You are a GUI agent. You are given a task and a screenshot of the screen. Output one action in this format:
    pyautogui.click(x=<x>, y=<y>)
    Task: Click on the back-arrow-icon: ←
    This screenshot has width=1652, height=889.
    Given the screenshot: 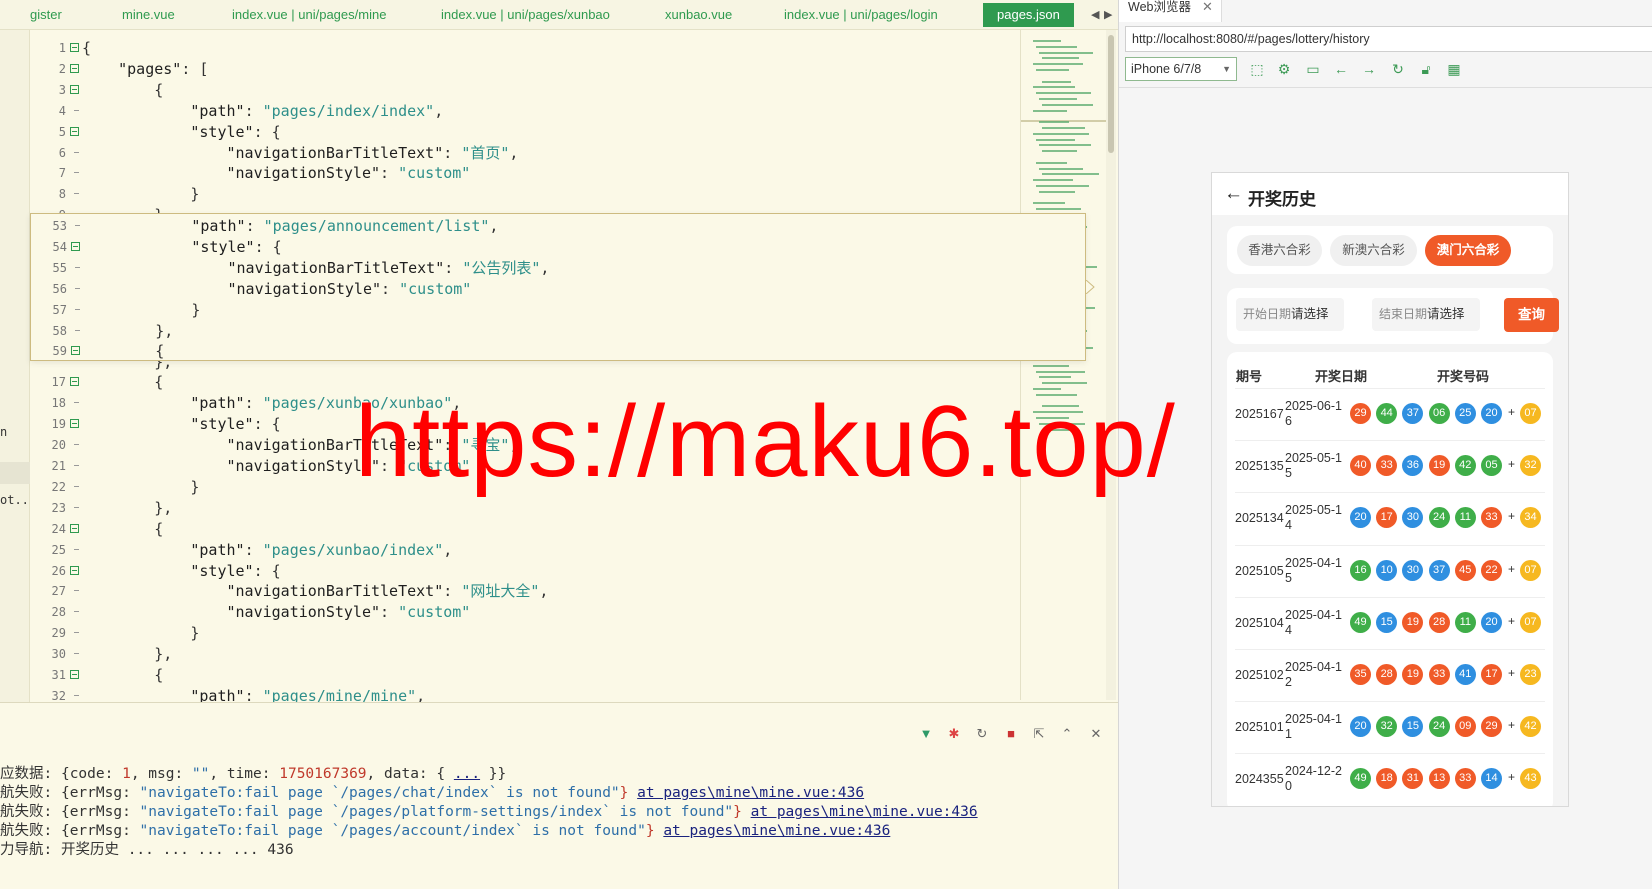 What is the action you would take?
    pyautogui.click(x=1233, y=194)
    